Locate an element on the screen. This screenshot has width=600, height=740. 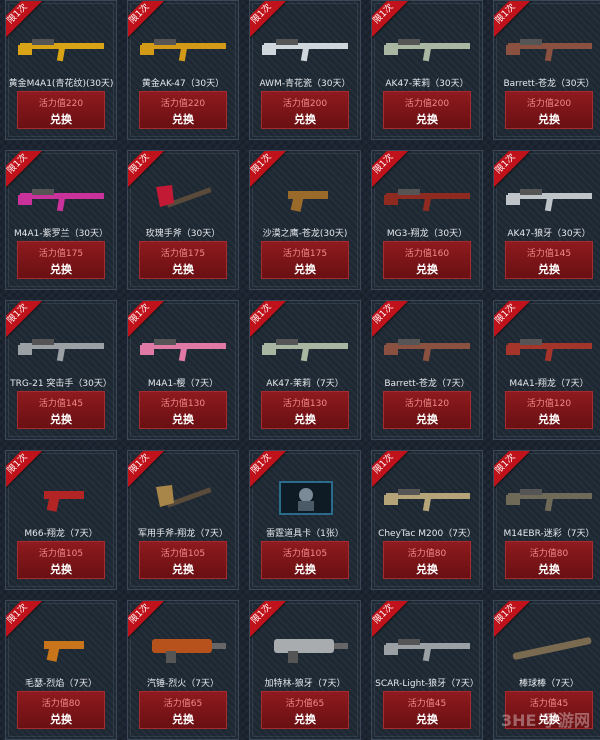
ak-floral-icon is located at coordinates (427, 50).